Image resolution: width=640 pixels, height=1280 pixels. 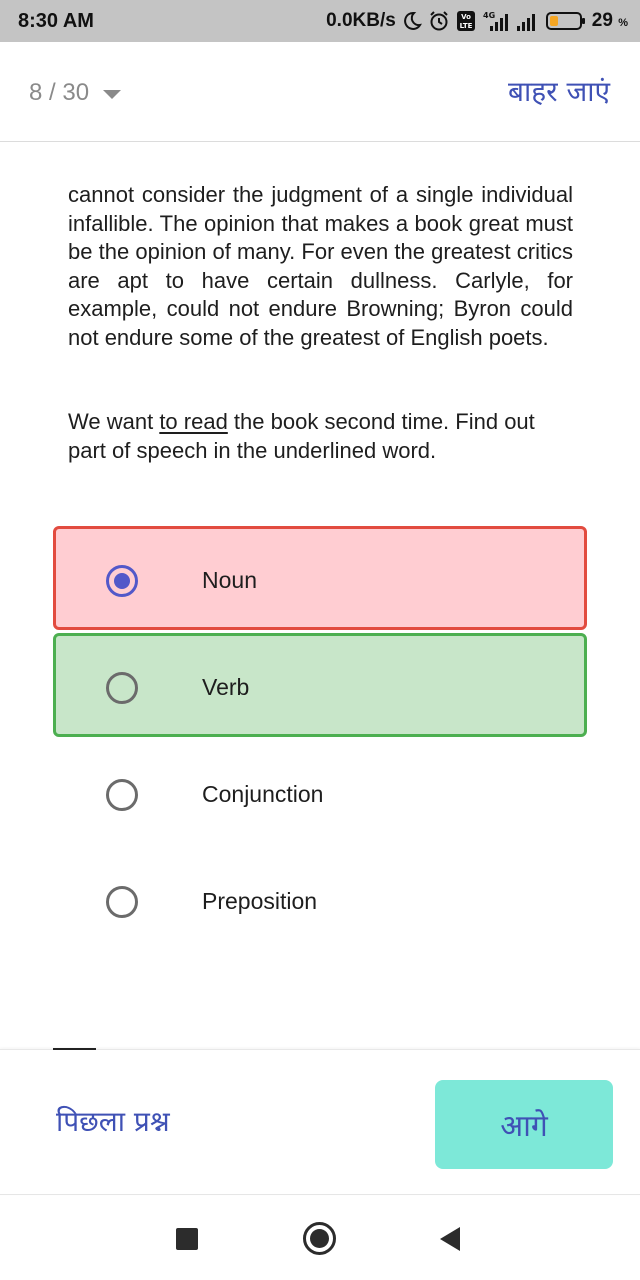 What do you see at coordinates (320, 92) in the screenshot?
I see `quiz-header: 8 / 30 बाहर जाएं` at bounding box center [320, 92].